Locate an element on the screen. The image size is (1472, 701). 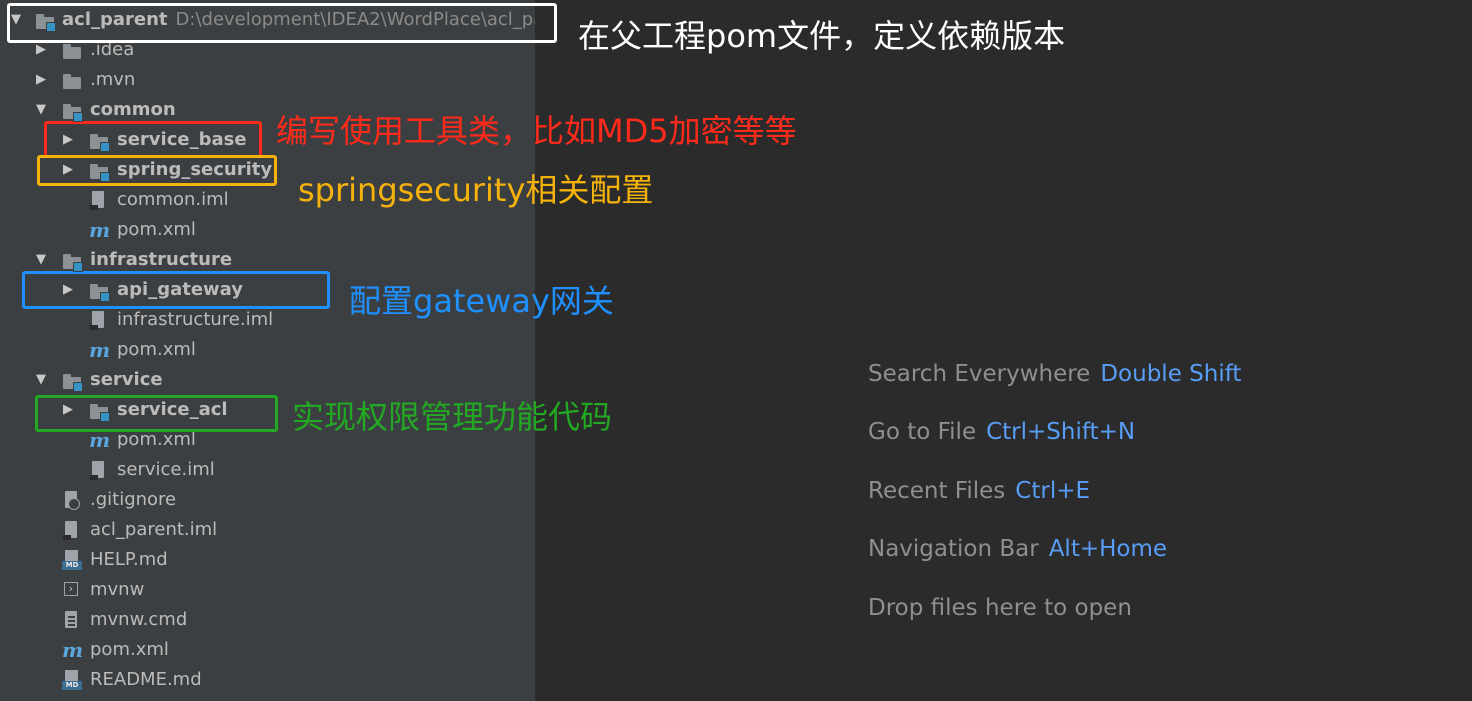
annotation-service-base: 编写使用工具类，比如MD5加密等等 is located at coordinates (536, 131).